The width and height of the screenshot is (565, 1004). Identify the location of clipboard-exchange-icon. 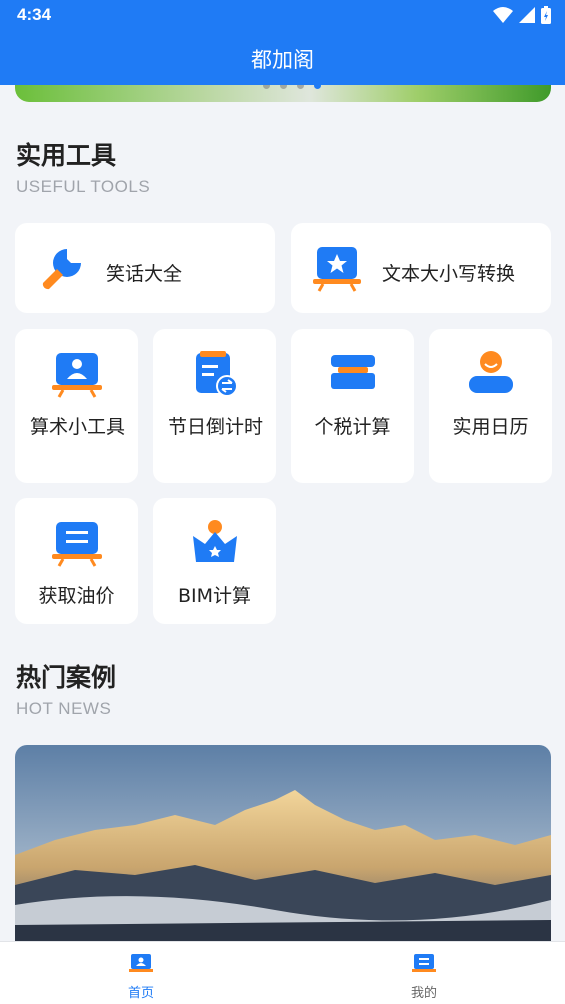
(217, 374).